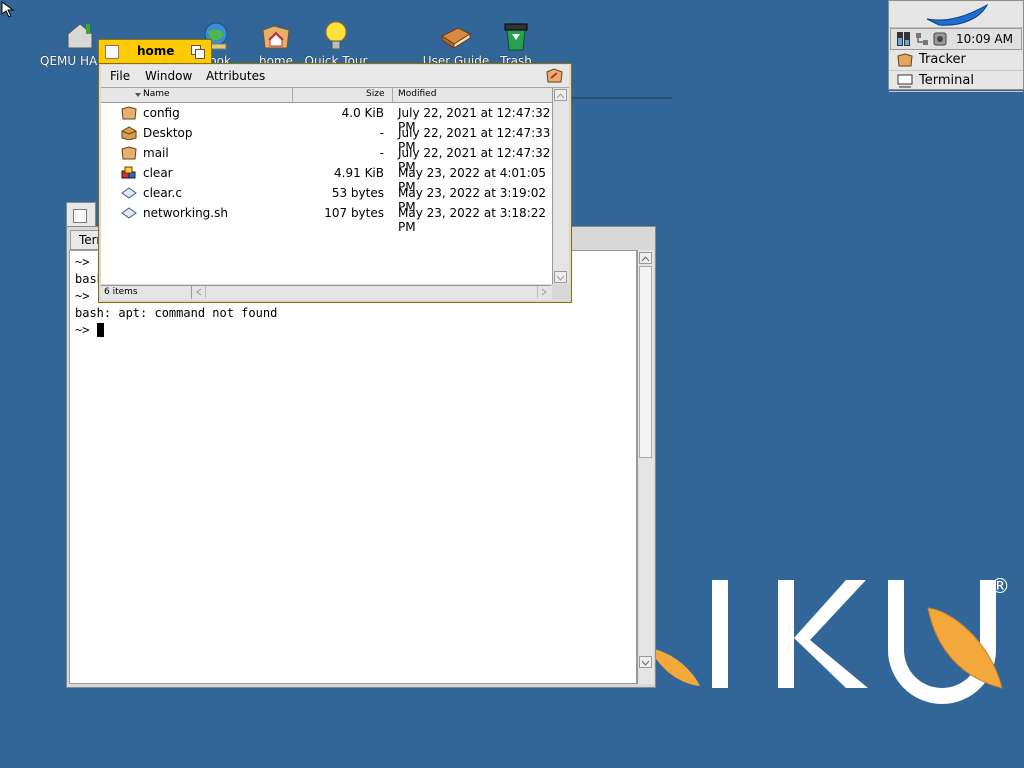 This screenshot has height=768, width=1024. I want to click on text-cursor, so click(100, 330).